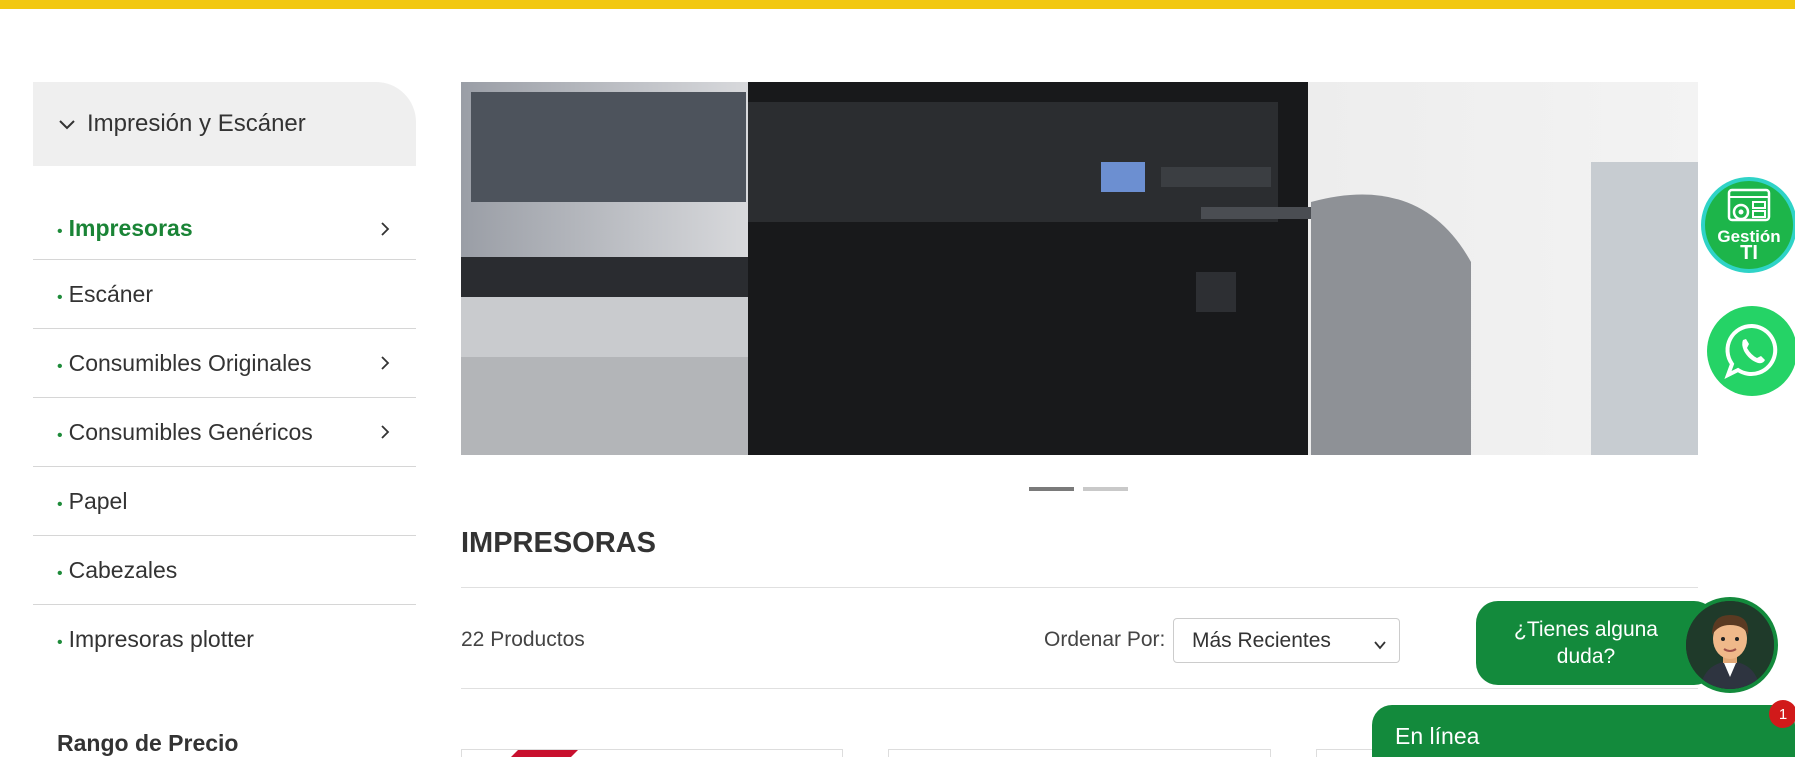 Image resolution: width=1795 pixels, height=757 pixels. Describe the element at coordinates (1749, 253) in the screenshot. I see `gestion-line-2: TI` at that location.